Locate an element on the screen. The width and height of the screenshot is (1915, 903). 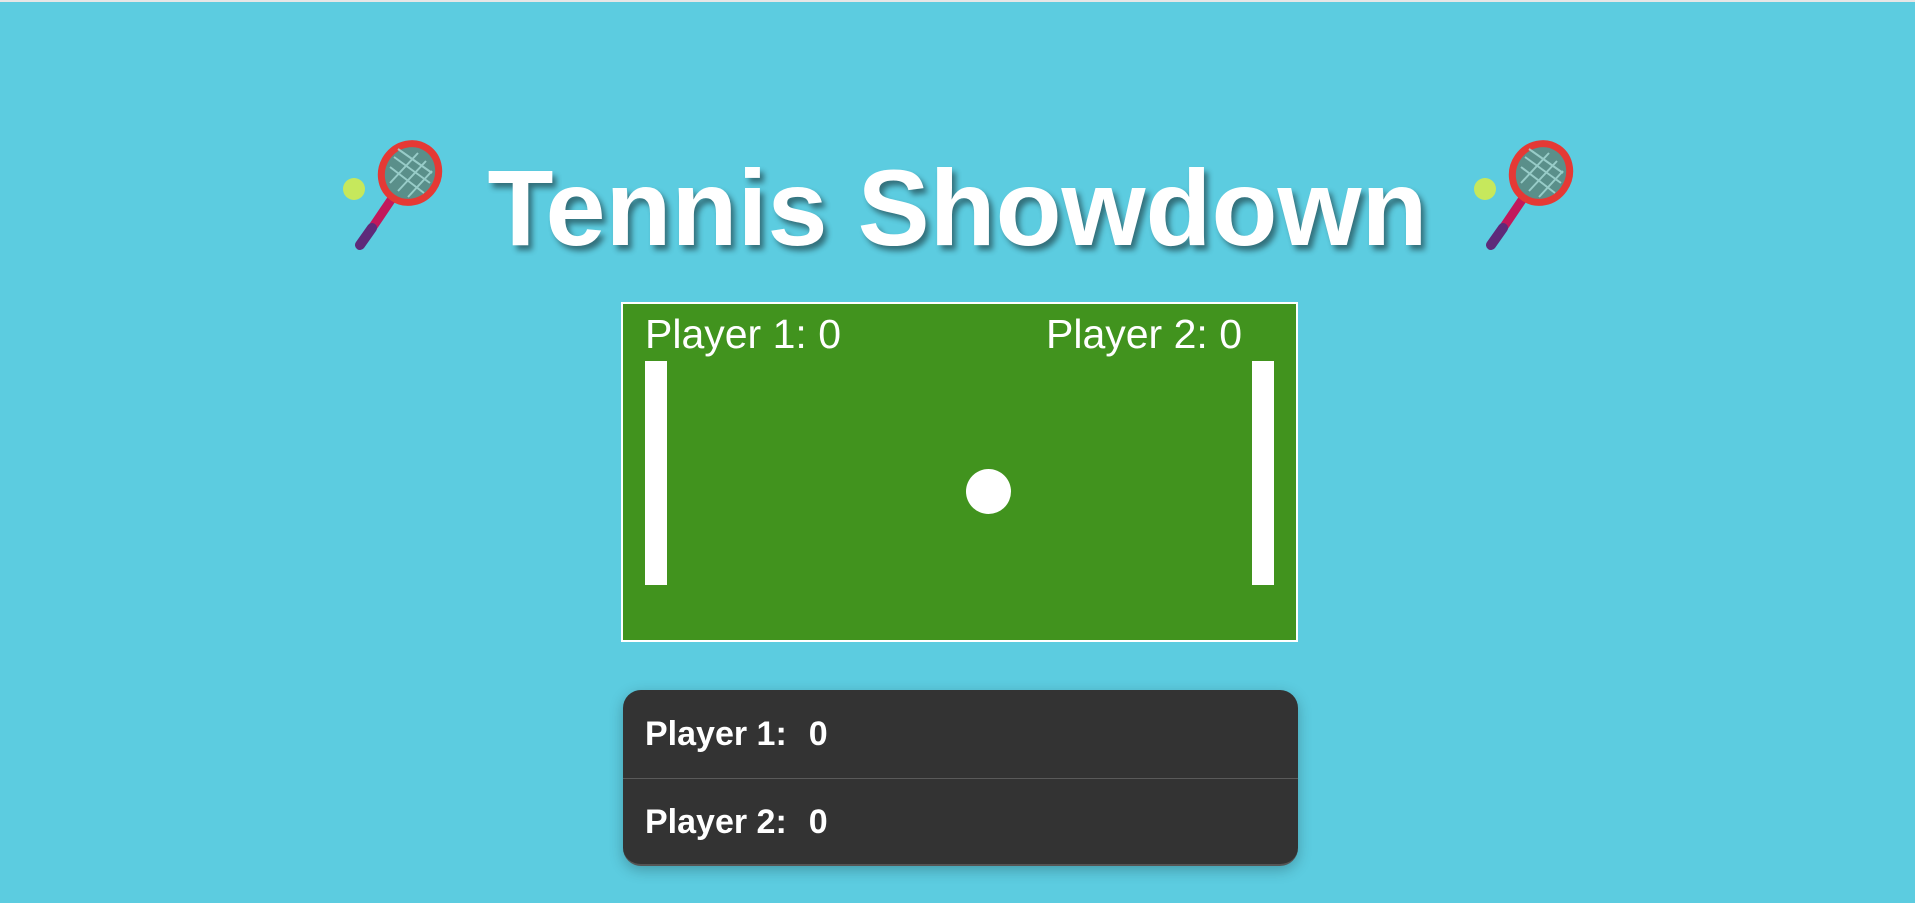
title-text: Tennis Showdown is located at coordinates (957, 207).